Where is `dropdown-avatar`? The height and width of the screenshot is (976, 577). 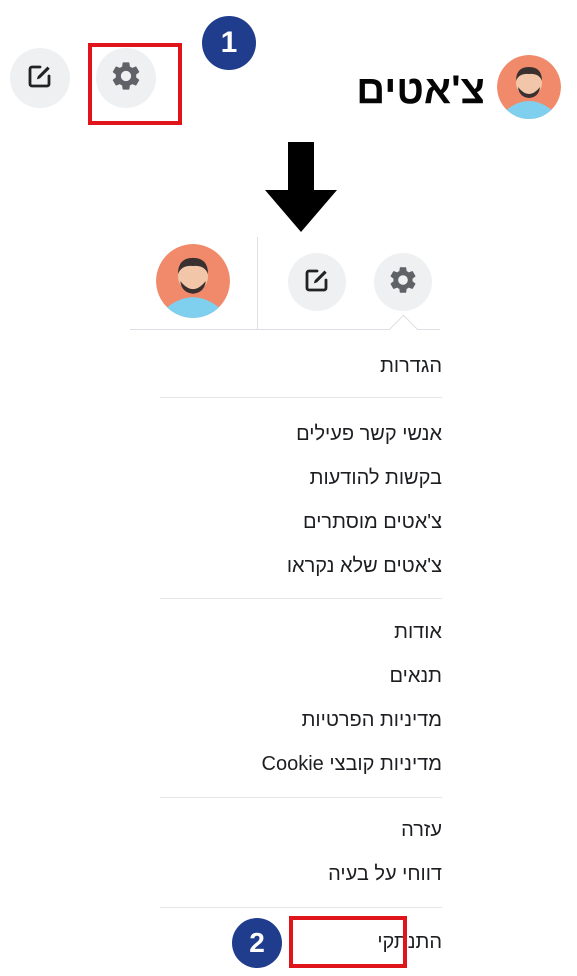 dropdown-avatar is located at coordinates (193, 281).